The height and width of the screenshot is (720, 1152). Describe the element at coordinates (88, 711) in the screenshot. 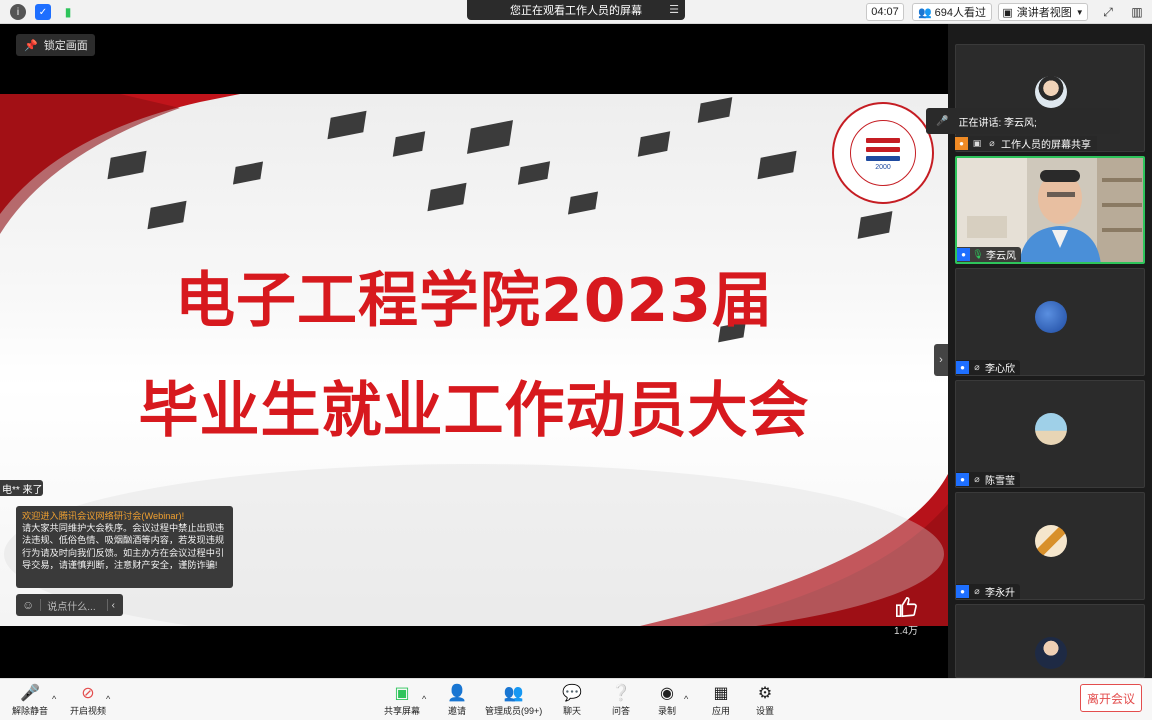

I see `start-video-label: 开启视频` at that location.